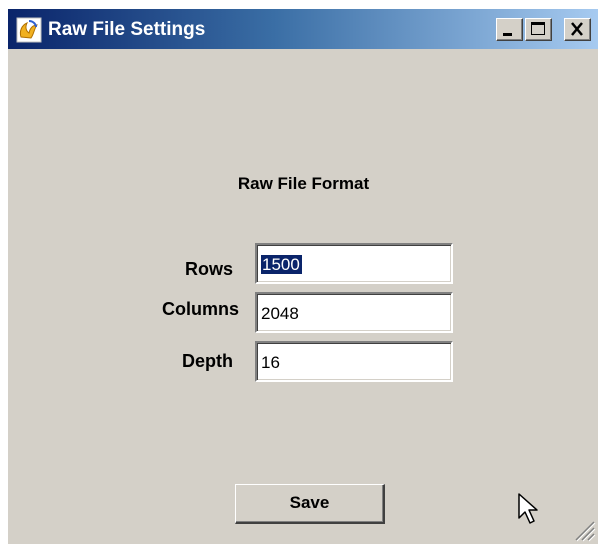 The height and width of the screenshot is (544, 598). Describe the element at coordinates (270, 362) in the screenshot. I see `depth-value: 16` at that location.